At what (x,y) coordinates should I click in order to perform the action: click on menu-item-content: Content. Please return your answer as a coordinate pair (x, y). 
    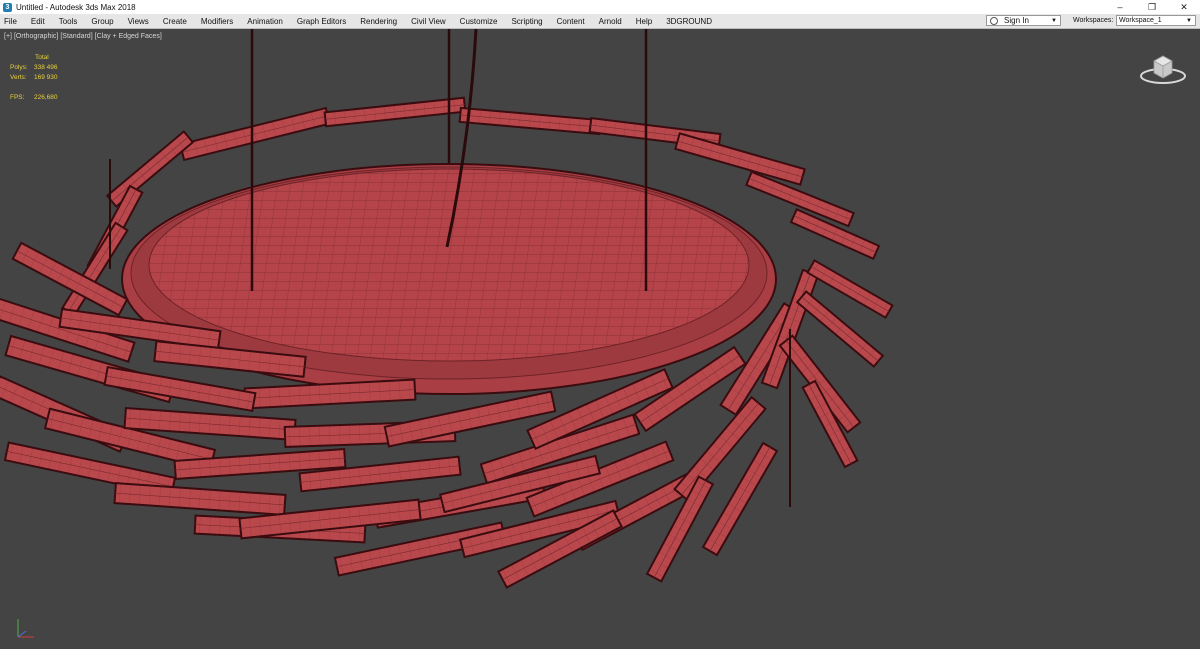
    Looking at the image, I should click on (571, 21).